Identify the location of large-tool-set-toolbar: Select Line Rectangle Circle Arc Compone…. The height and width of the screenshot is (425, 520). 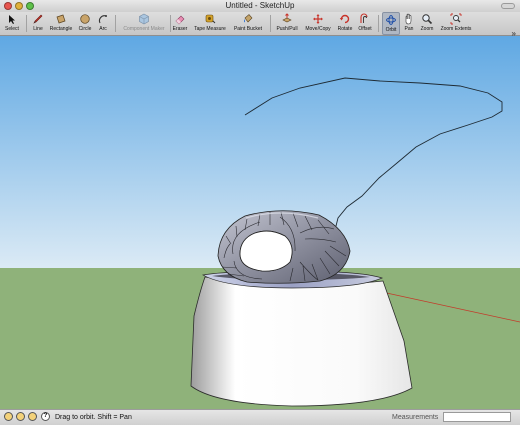
(260, 25).